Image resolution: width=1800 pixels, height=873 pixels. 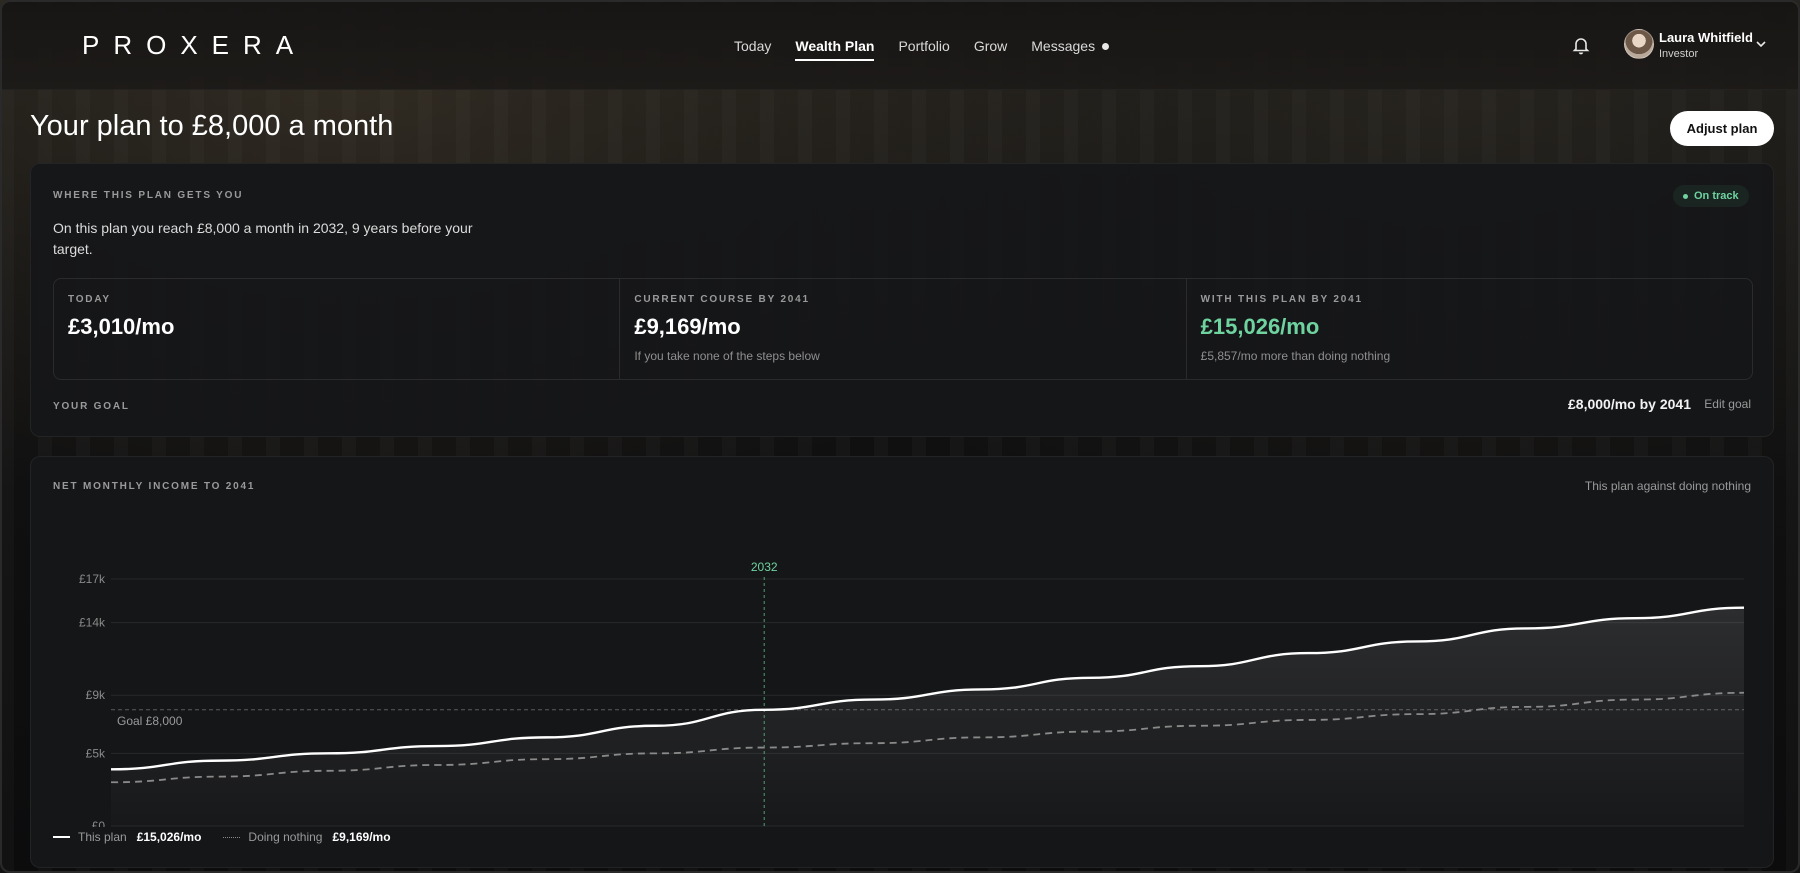 What do you see at coordinates (1727, 404) in the screenshot?
I see `edit-goal-link: Edit goal` at bounding box center [1727, 404].